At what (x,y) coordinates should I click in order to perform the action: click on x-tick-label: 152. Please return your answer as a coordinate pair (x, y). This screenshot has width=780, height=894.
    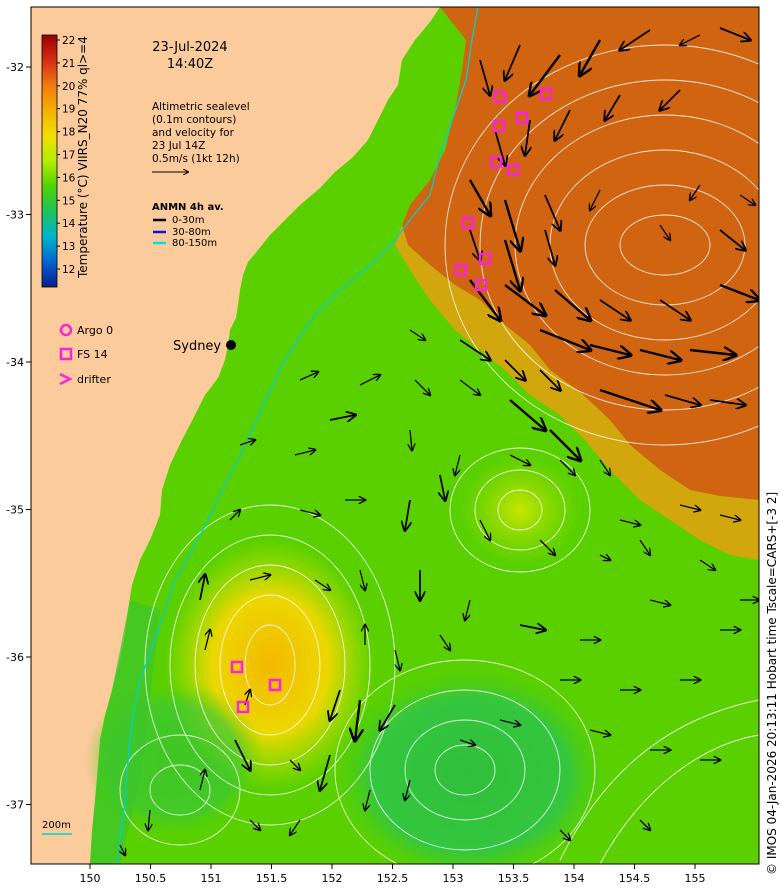
    Looking at the image, I should click on (332, 878).